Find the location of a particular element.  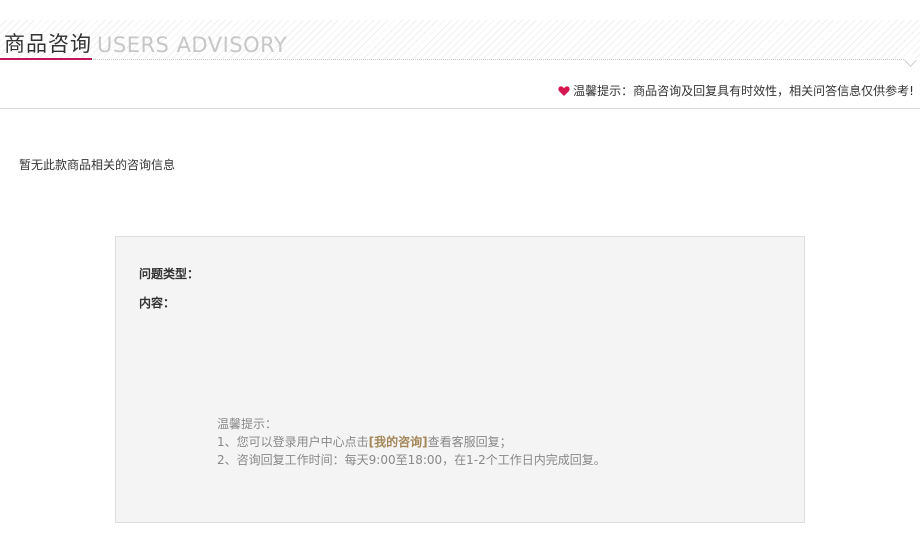

header-dotted-line is located at coordinates (455, 59).